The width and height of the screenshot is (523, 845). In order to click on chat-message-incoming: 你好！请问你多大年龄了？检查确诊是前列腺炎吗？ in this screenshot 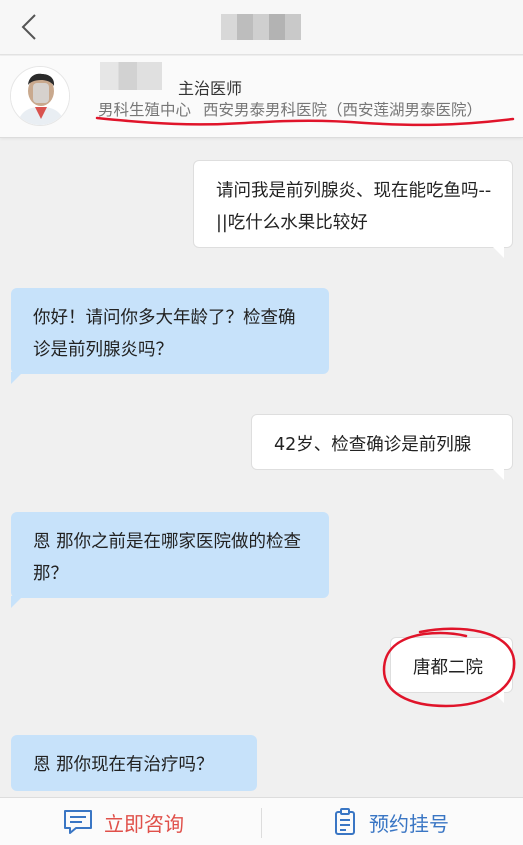, I will do `click(170, 336)`.